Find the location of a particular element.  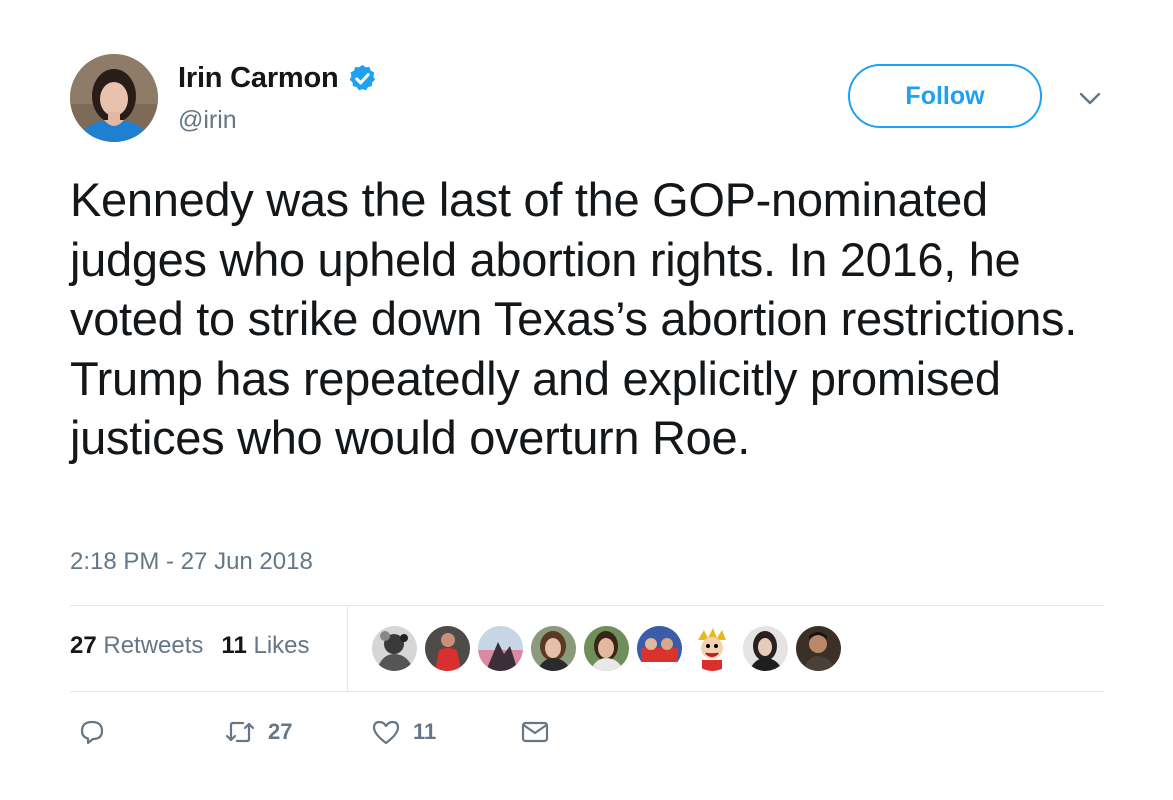

stats-vertical-divider is located at coordinates (347, 648).